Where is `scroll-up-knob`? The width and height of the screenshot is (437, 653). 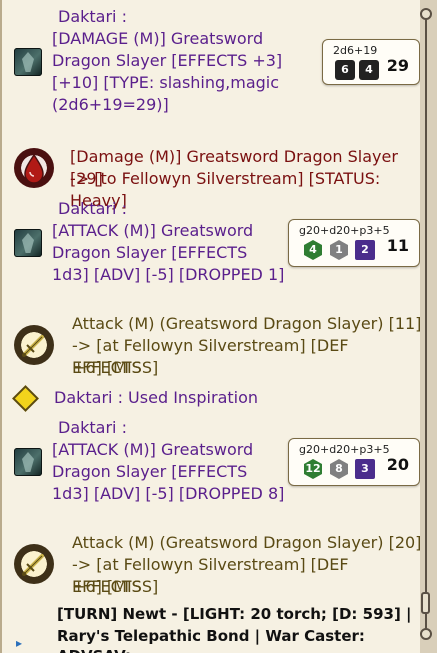
scroll-up-knob is located at coordinates (426, 14).